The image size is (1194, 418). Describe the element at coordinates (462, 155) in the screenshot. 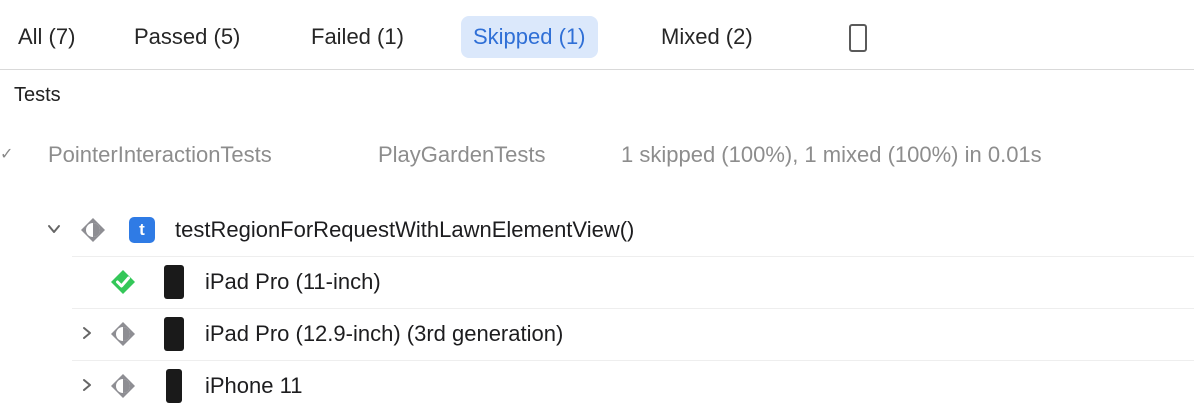

I see `breadcrumb-test-target: PlayGardenTests` at that location.